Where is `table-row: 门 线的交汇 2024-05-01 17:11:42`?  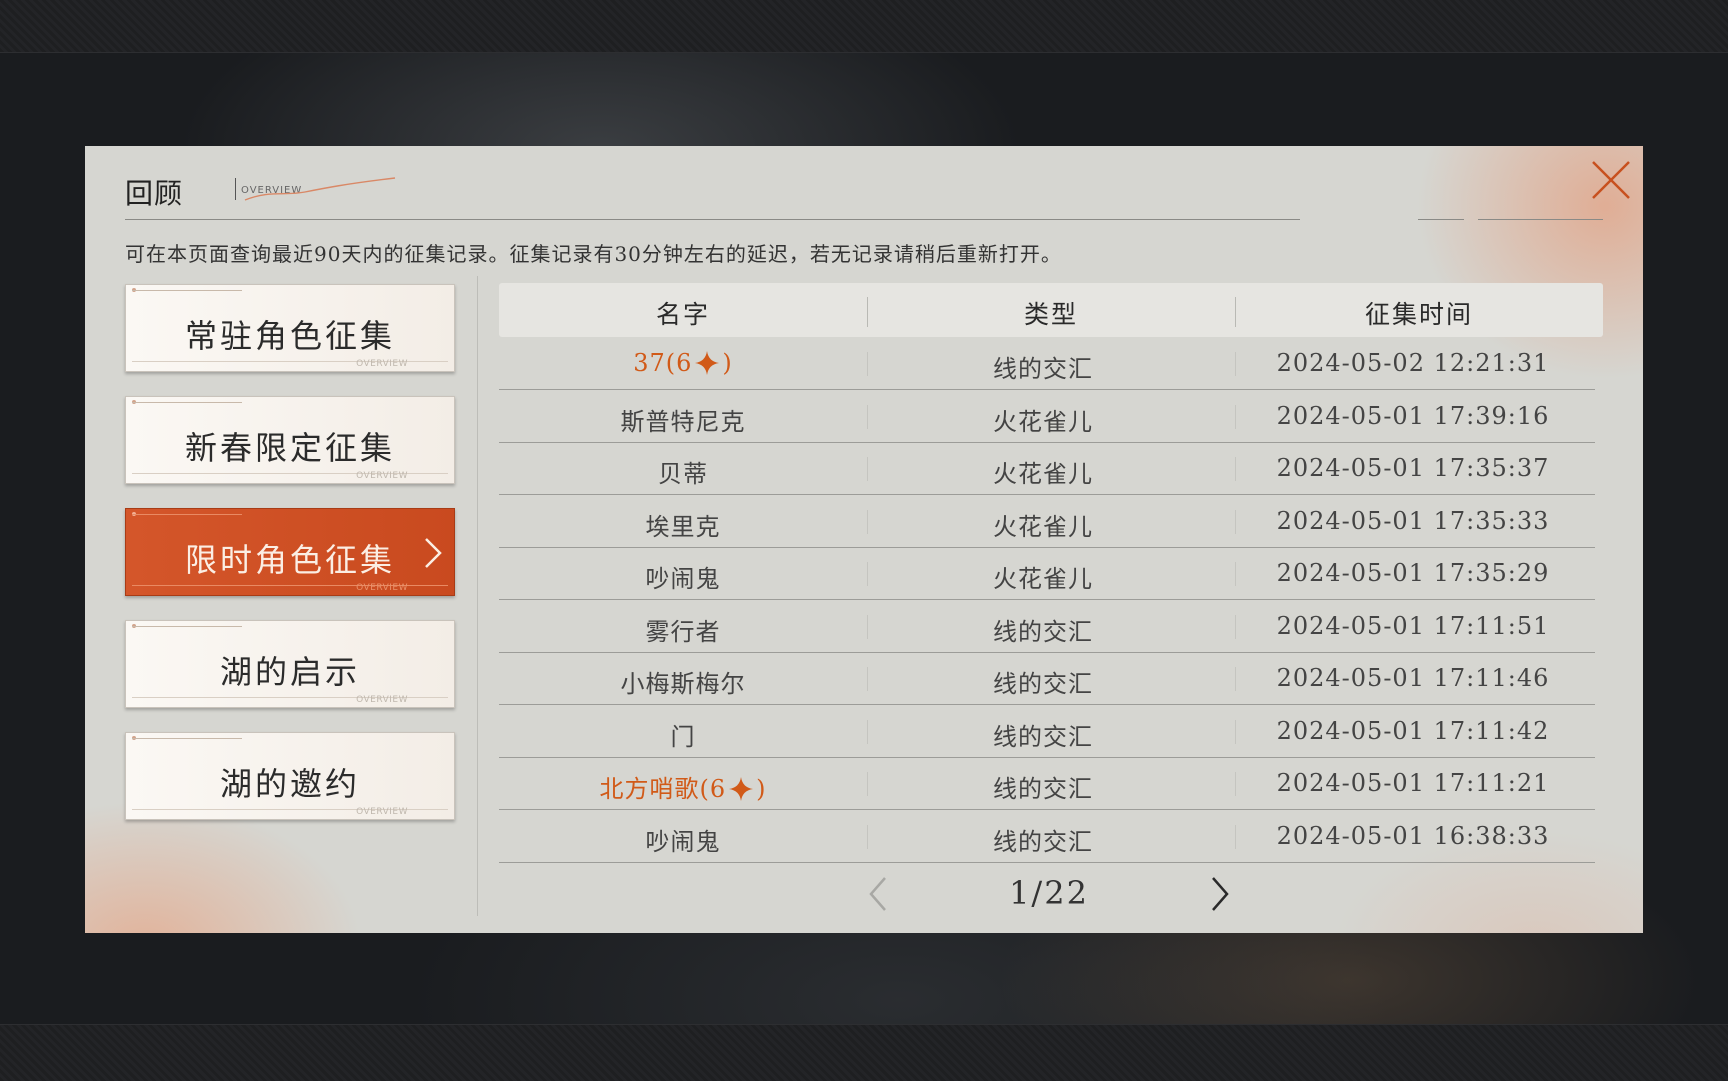
table-row: 门 线的交汇 2024-05-01 17:11:42 is located at coordinates (1047, 731).